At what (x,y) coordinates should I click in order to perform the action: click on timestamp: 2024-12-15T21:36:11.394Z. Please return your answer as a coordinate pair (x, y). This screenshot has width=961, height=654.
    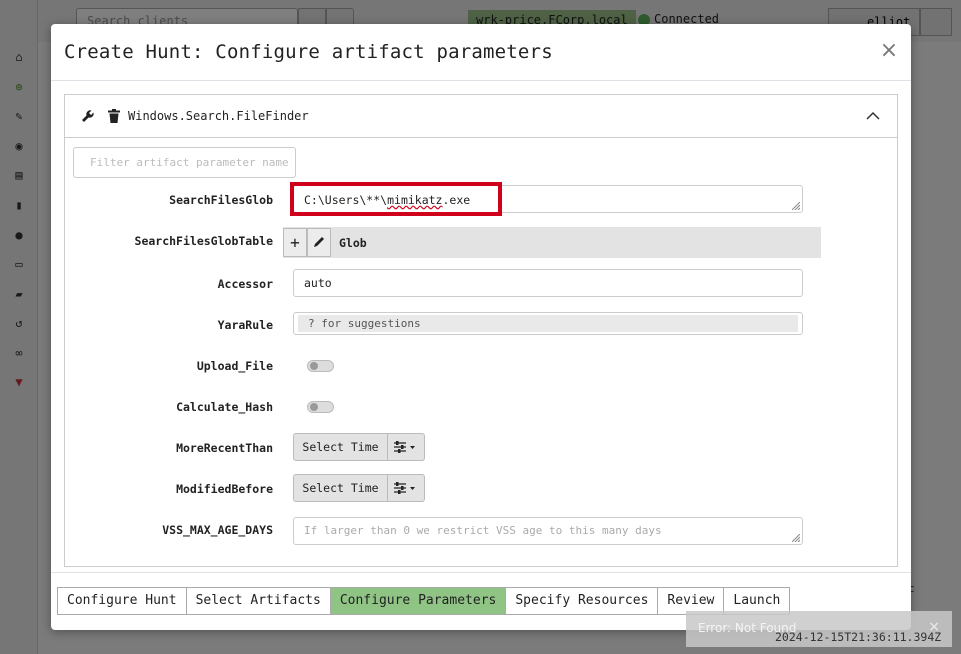
    Looking at the image, I should click on (858, 637).